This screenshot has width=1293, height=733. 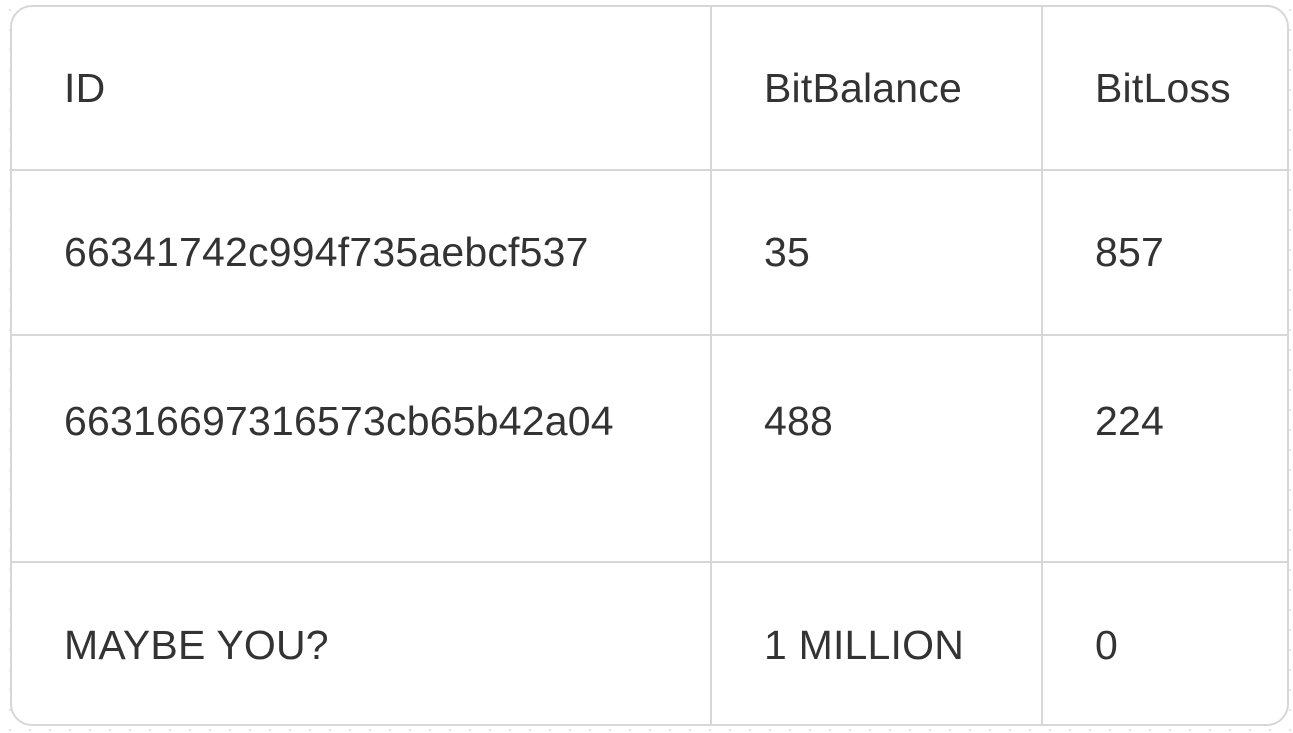 I want to click on column-header-bitloss: BitLoss, so click(x=1164, y=89).